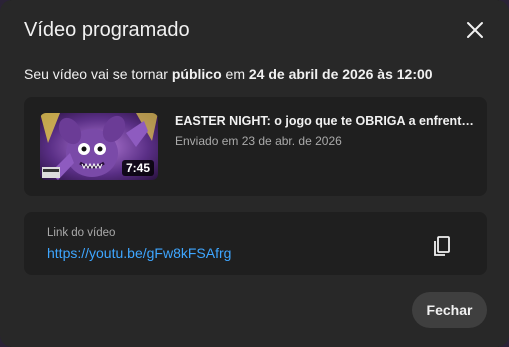  What do you see at coordinates (98, 74) in the screenshot?
I see `schedule-prefix: Seu vídeo vai se tornar` at bounding box center [98, 74].